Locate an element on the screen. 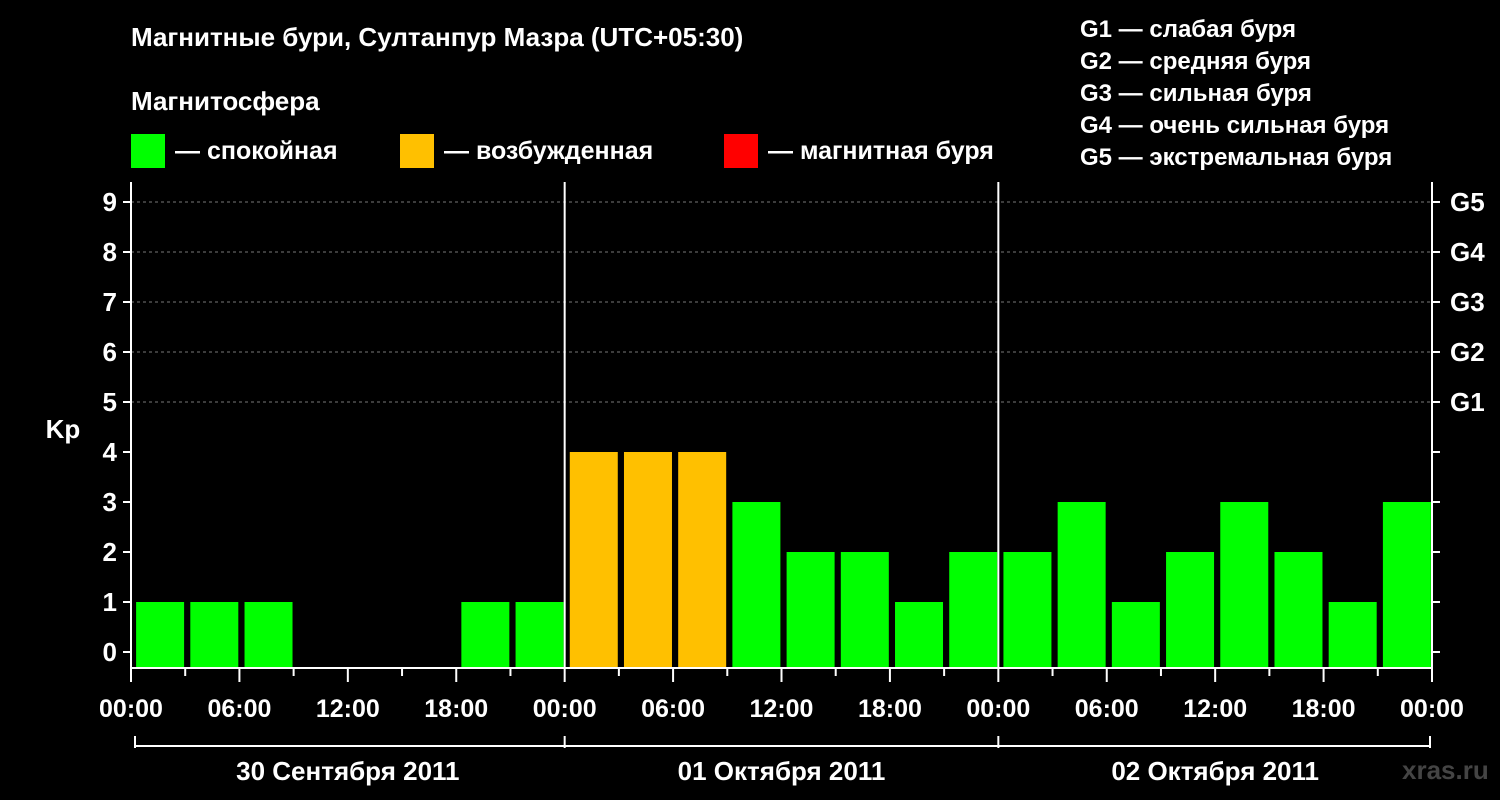  y-tick-label: 5 is located at coordinates (110, 402).